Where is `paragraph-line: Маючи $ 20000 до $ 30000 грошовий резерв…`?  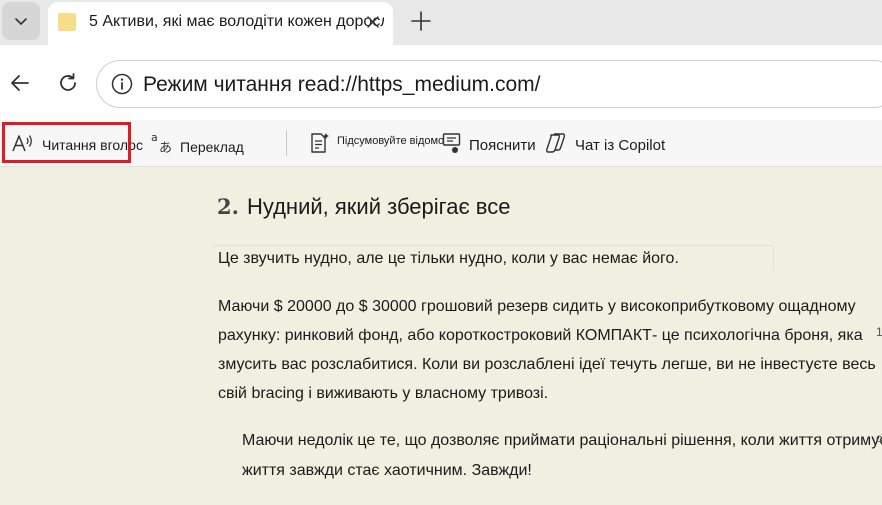
paragraph-line: Маючи $ 20000 до $ 30000 грошовий резерв… is located at coordinates (537, 306).